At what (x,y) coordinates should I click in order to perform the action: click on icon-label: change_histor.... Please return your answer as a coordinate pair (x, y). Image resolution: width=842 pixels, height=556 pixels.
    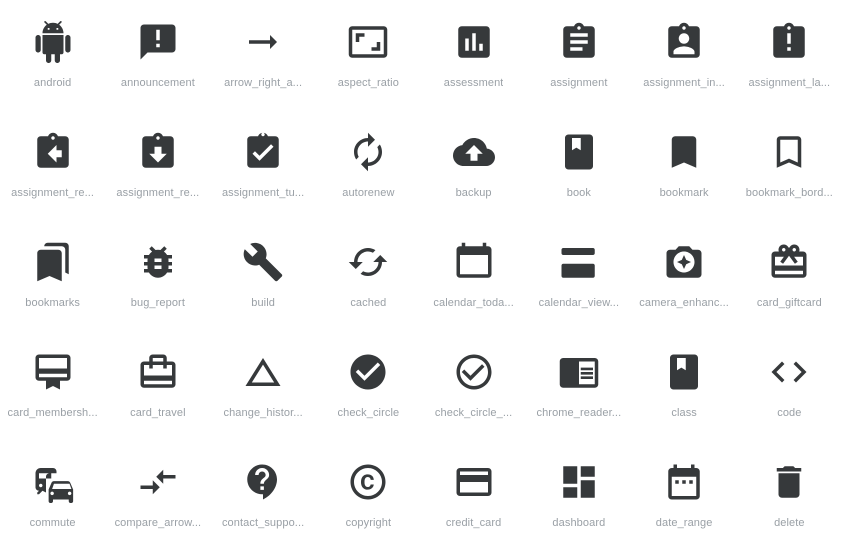
    Looking at the image, I should click on (263, 413).